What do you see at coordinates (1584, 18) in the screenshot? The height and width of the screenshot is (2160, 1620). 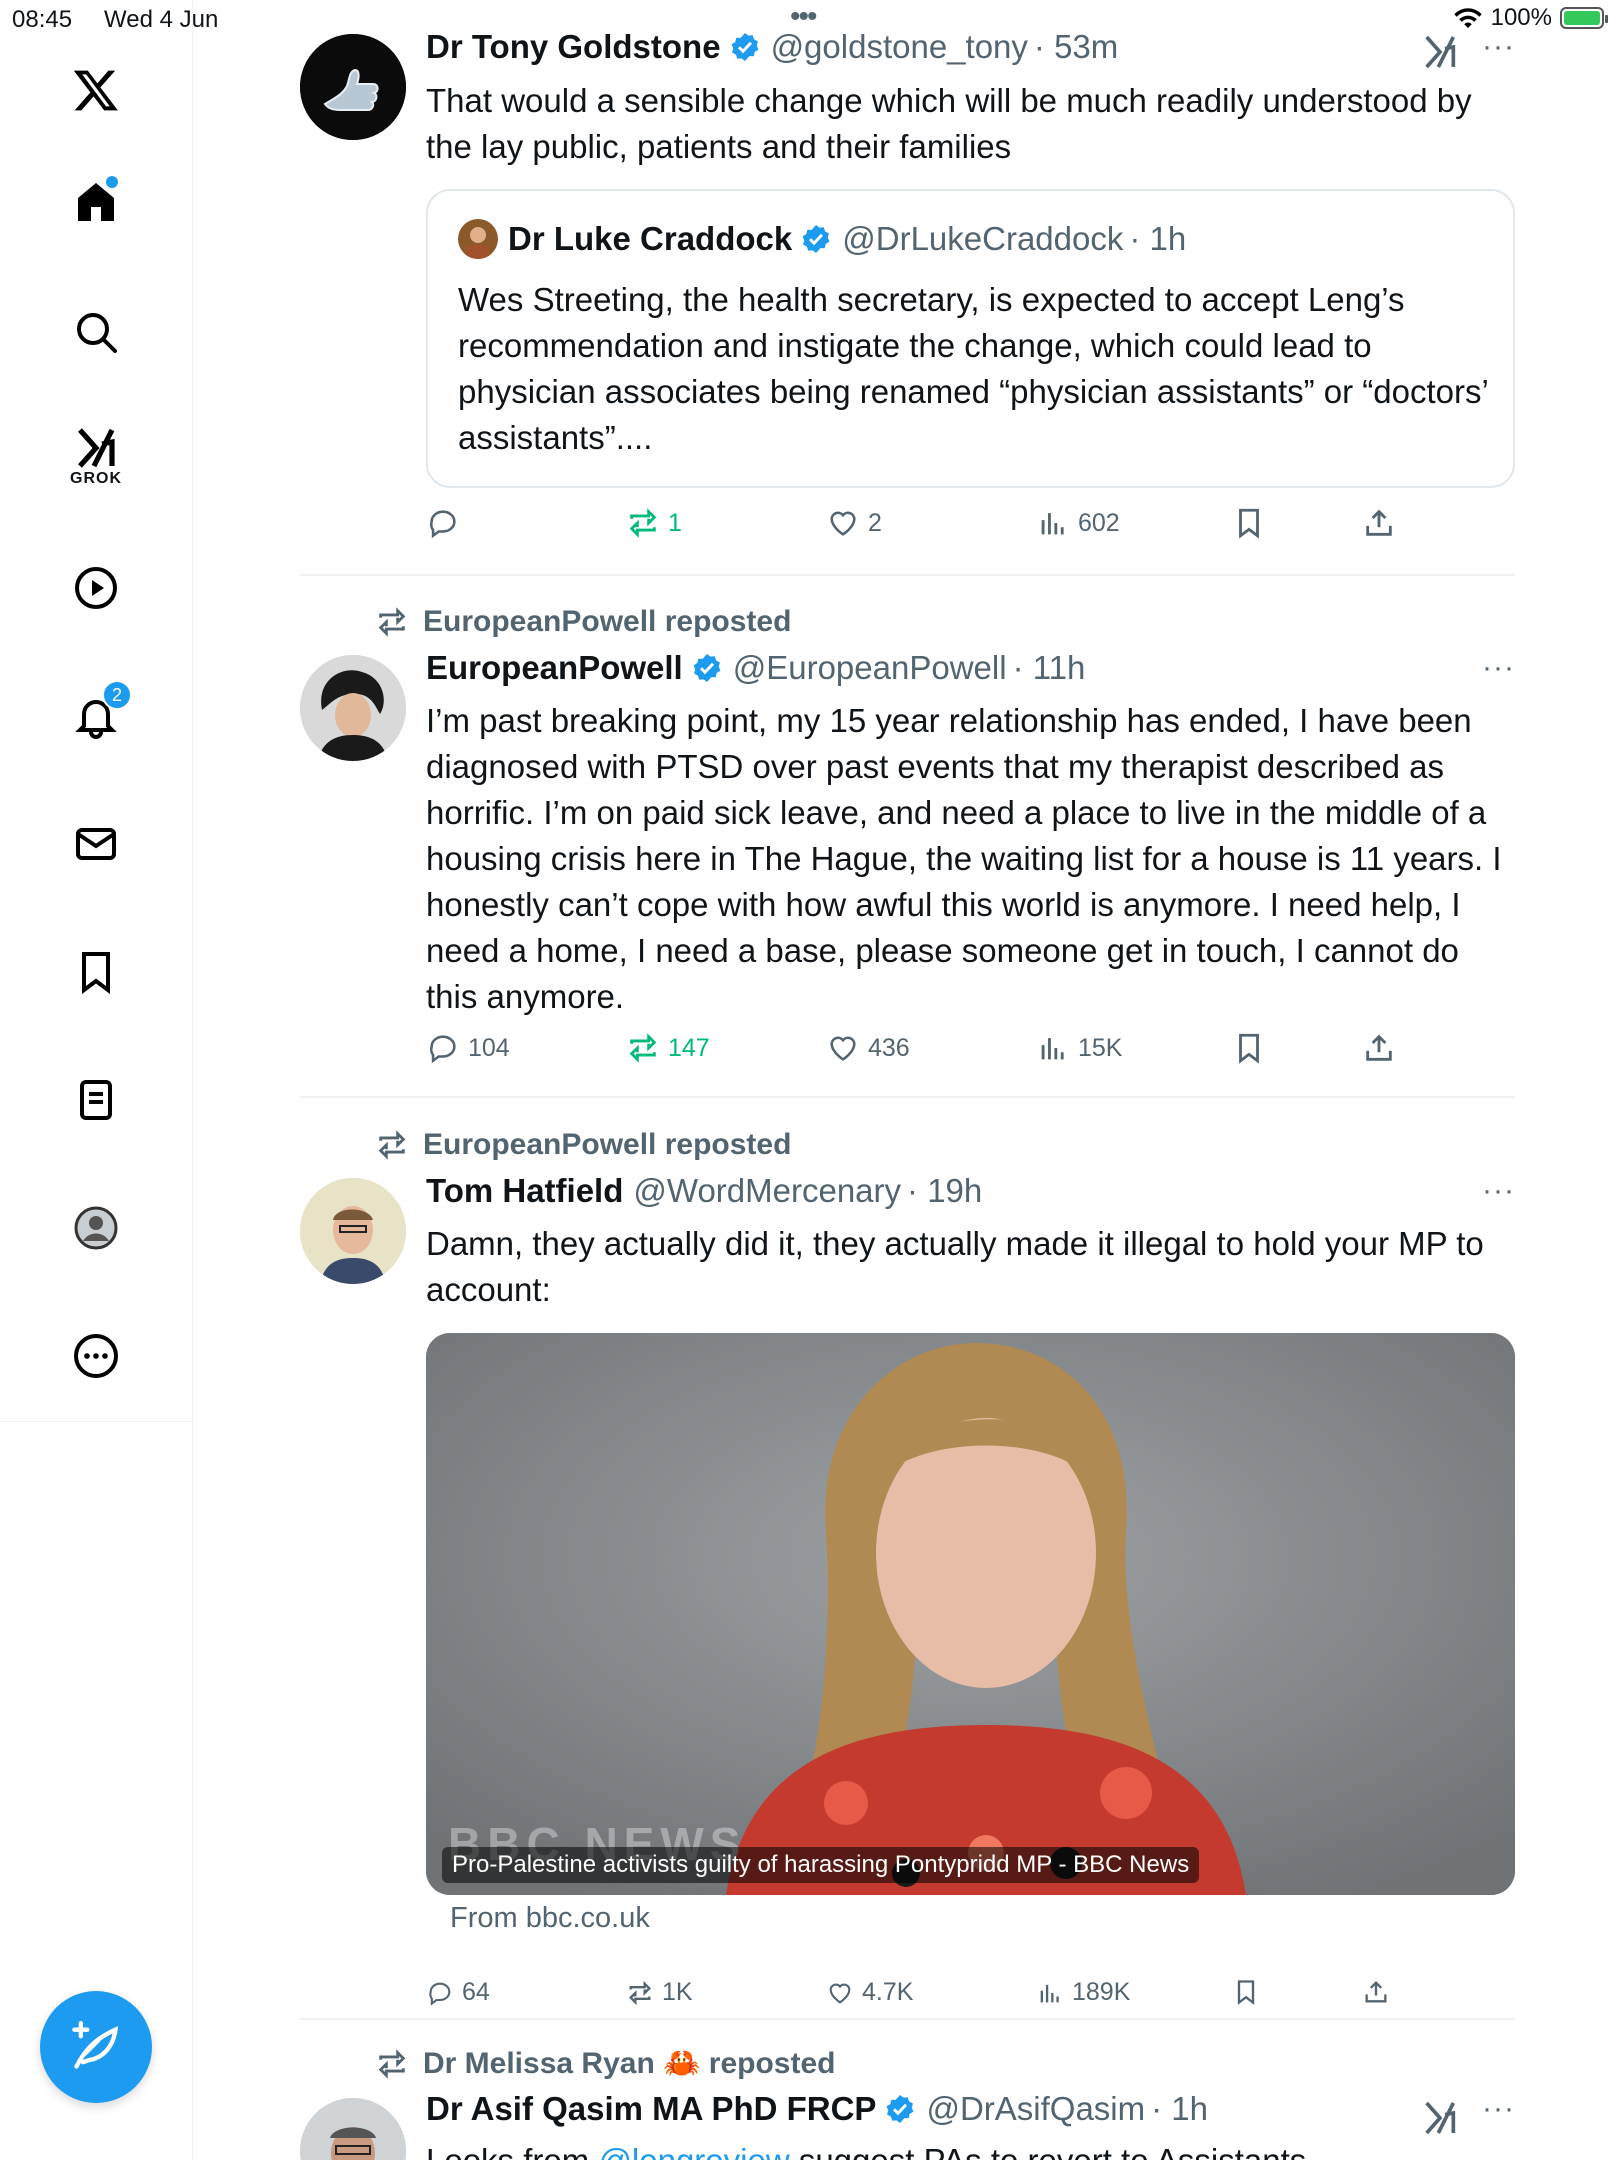 I see `battery-icon` at bounding box center [1584, 18].